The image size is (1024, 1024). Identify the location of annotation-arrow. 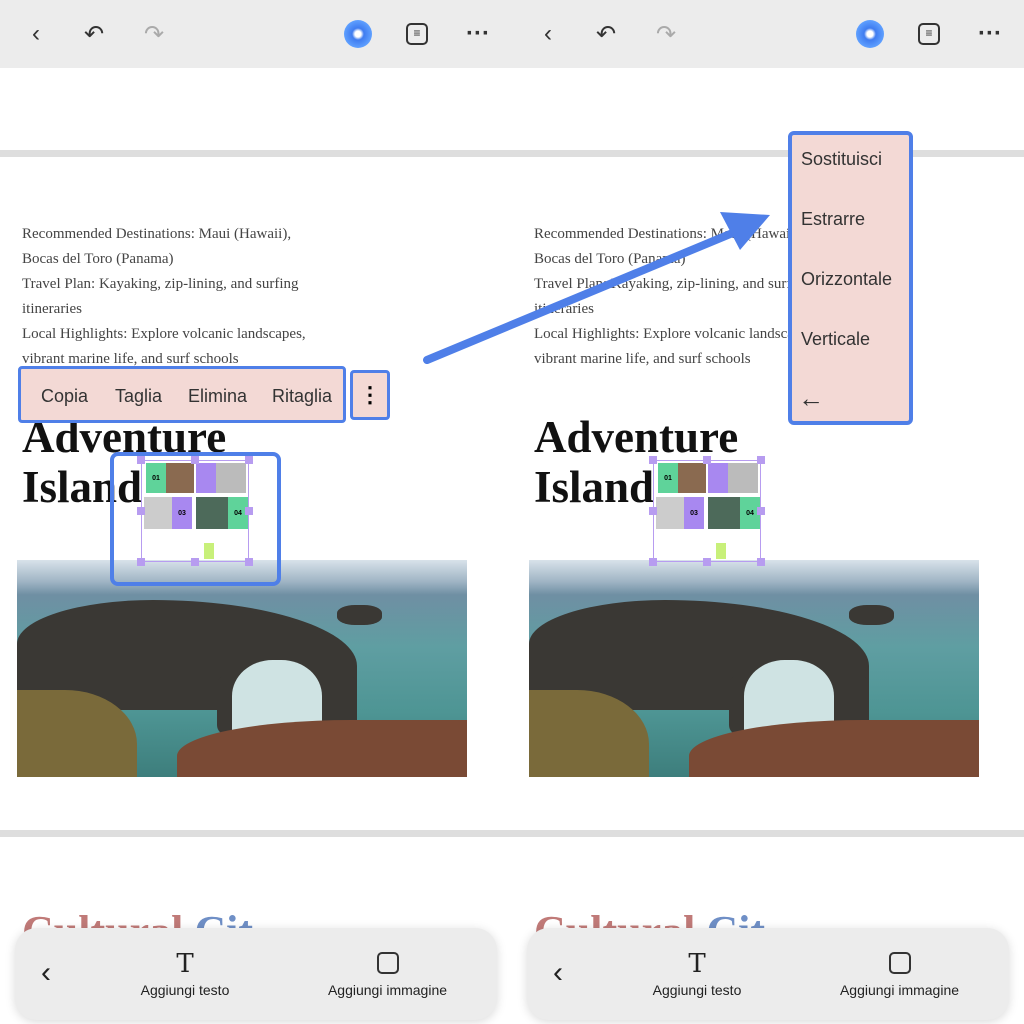
(596, 288).